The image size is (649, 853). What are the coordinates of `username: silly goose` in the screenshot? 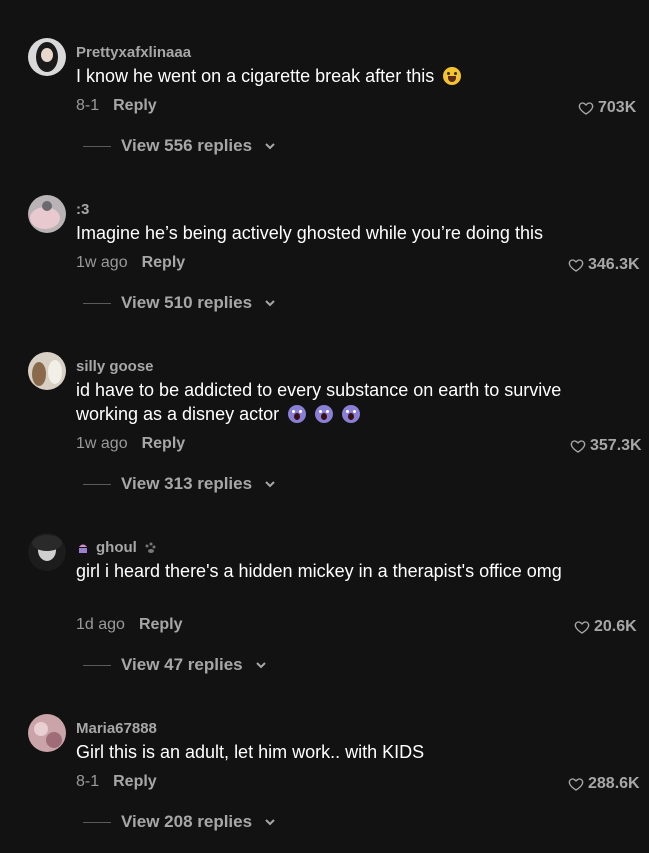 It's located at (115, 366).